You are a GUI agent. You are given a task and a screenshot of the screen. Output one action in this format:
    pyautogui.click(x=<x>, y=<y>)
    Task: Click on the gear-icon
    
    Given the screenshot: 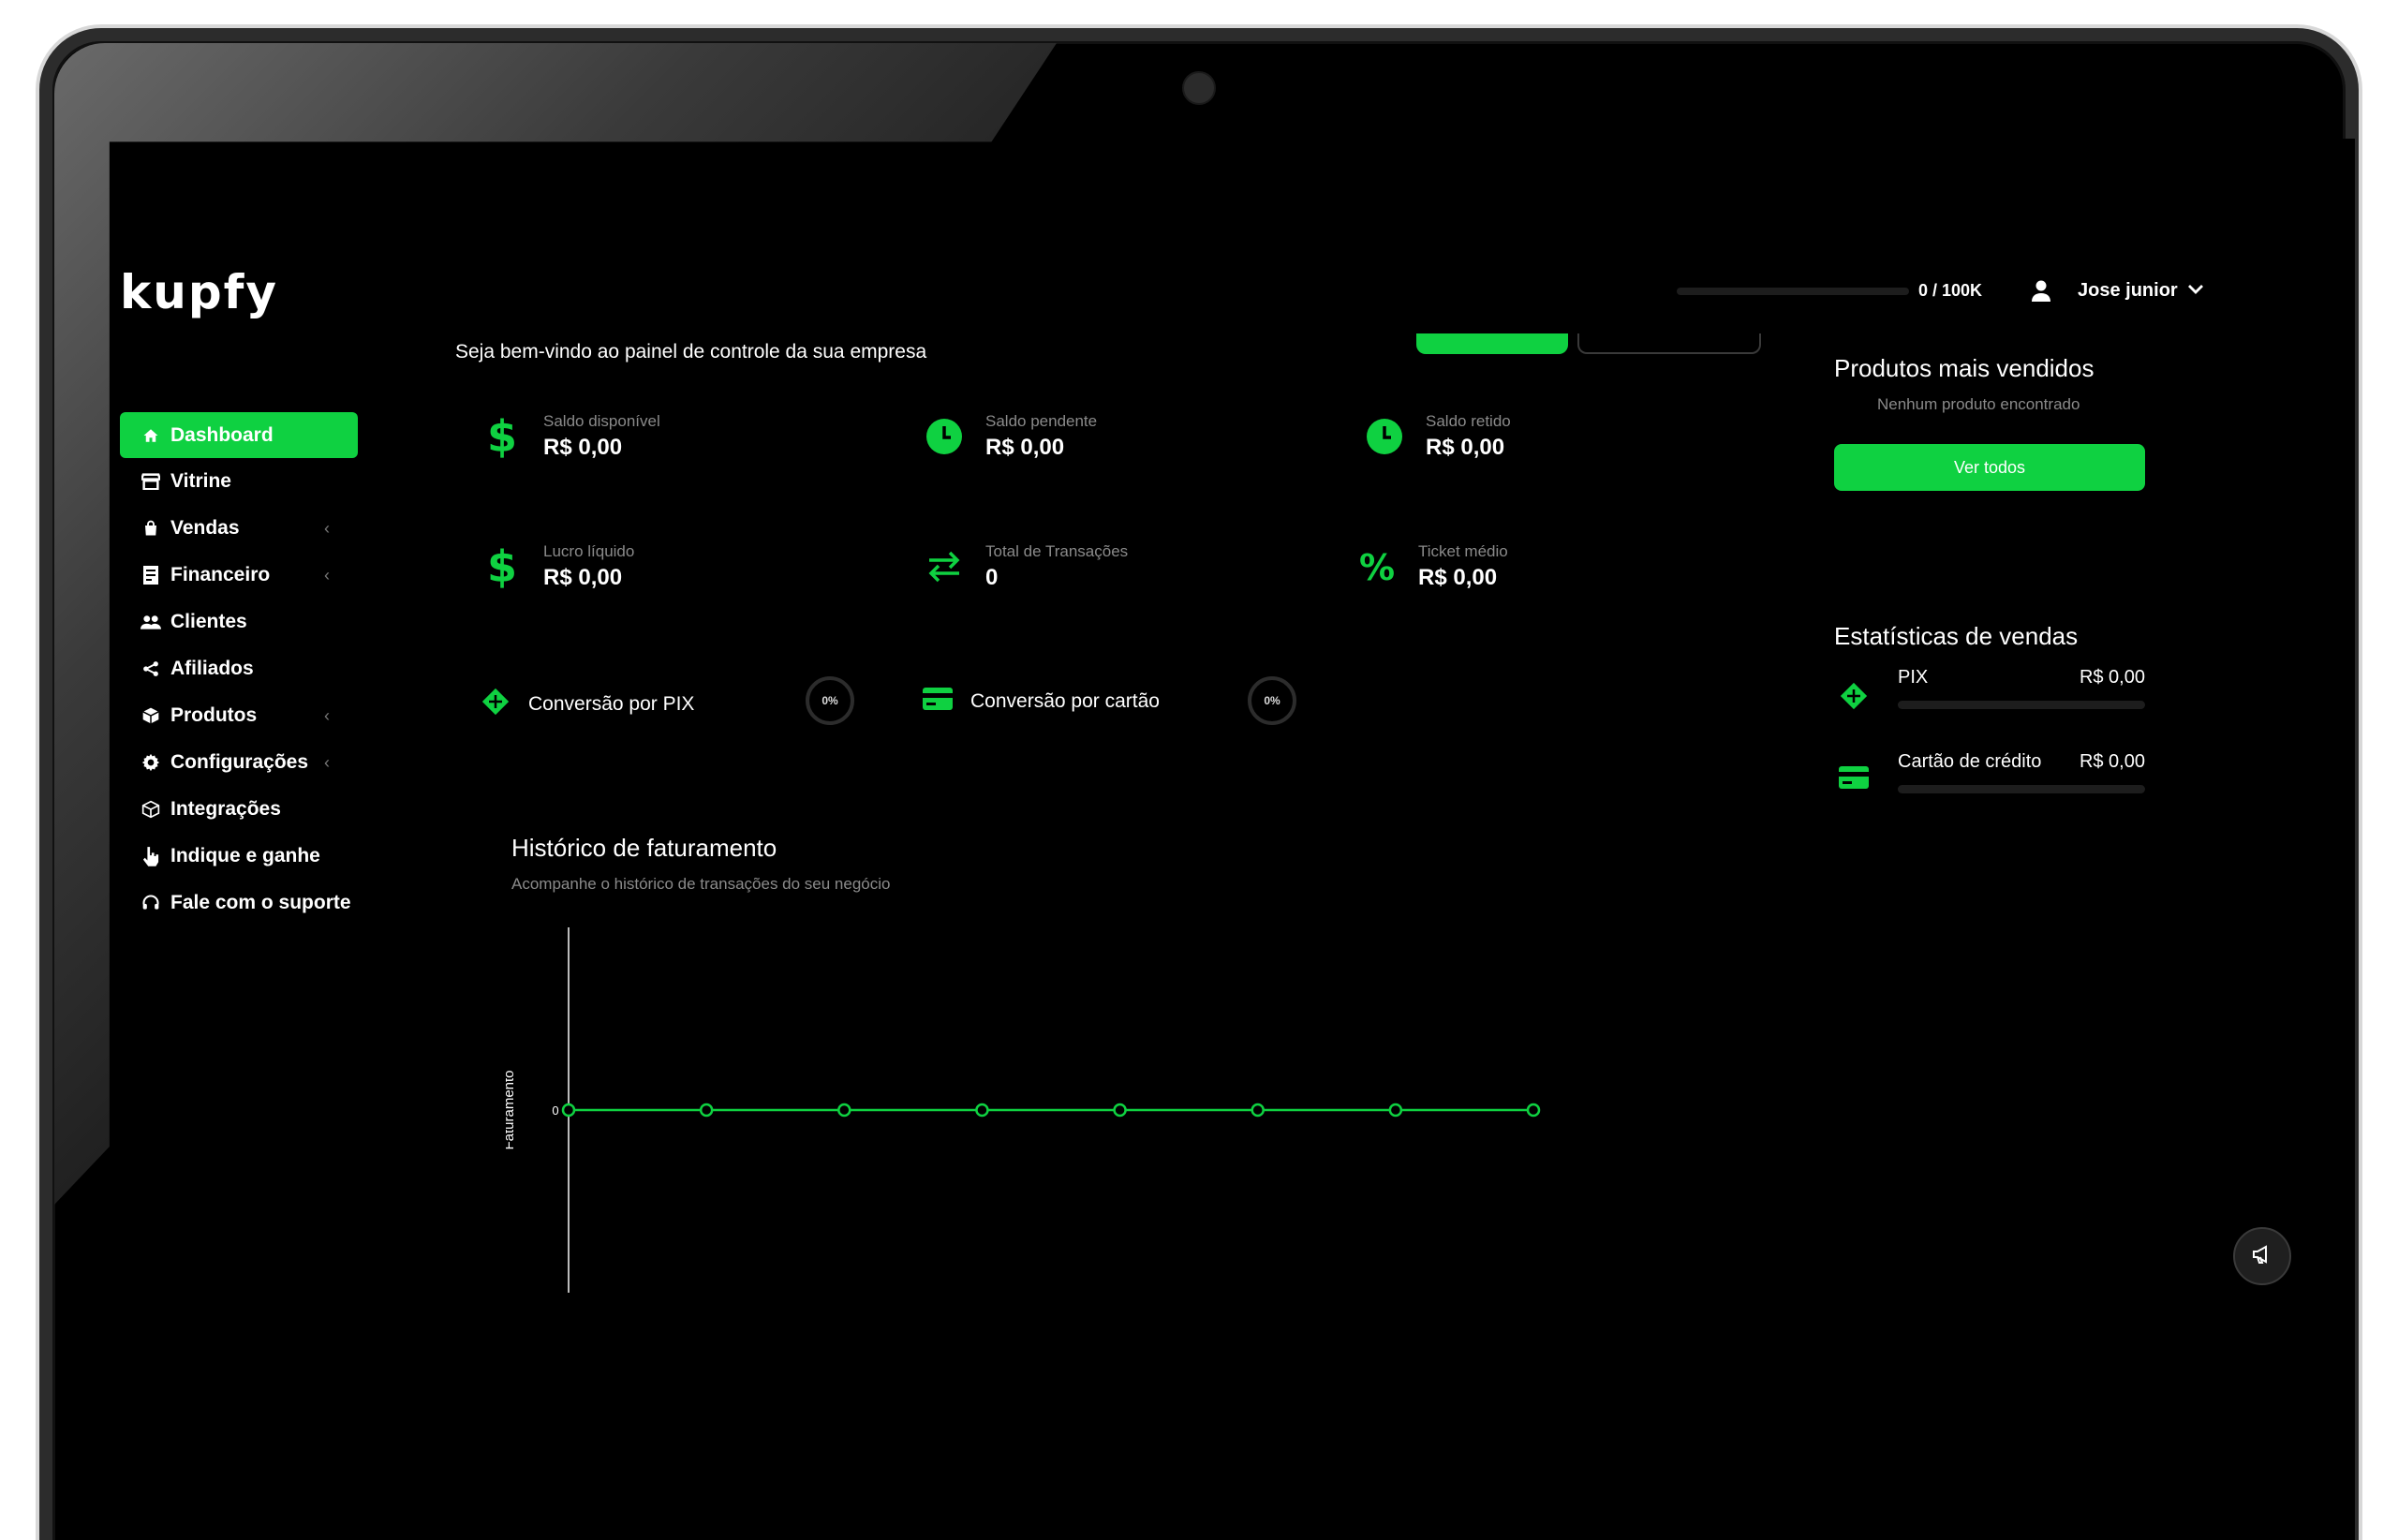 What is the action you would take?
    pyautogui.click(x=151, y=762)
    